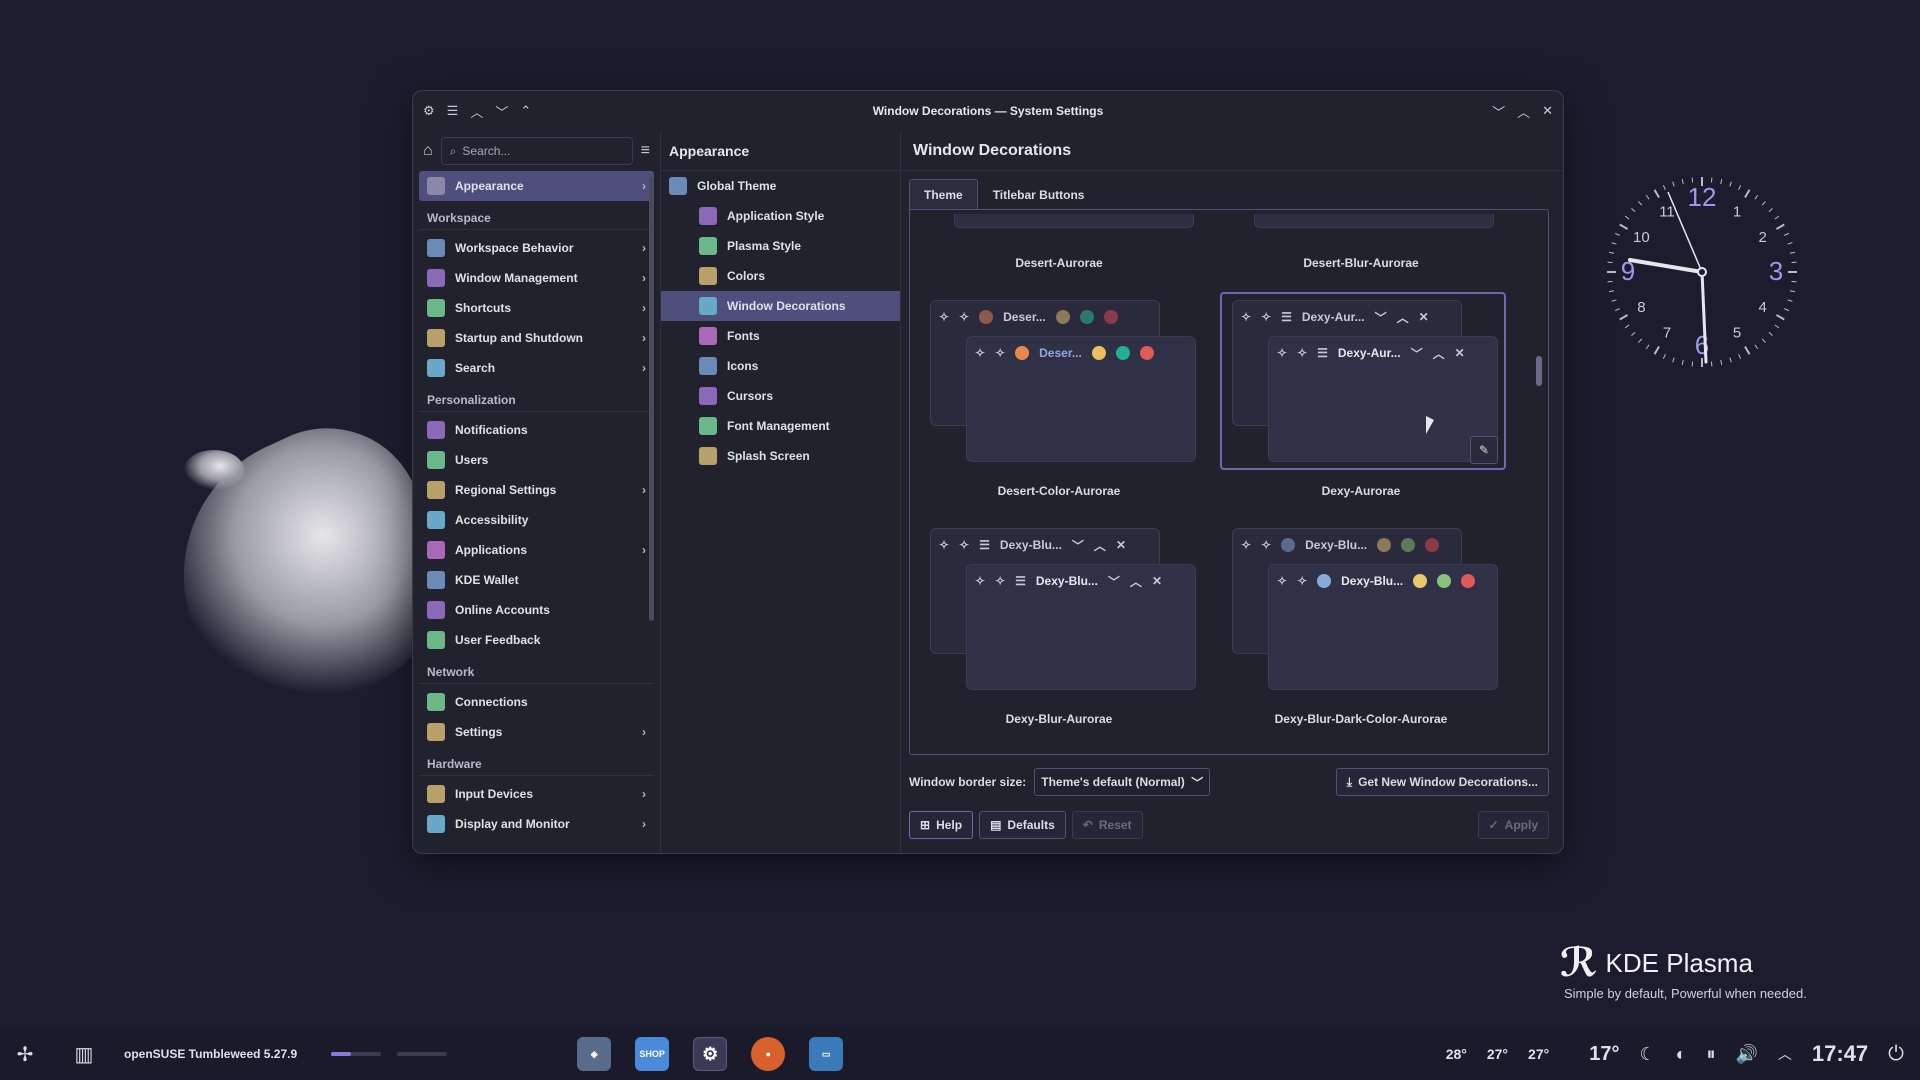  Describe the element at coordinates (1840, 1054) in the screenshot. I see `clock-time: 17:47` at that location.